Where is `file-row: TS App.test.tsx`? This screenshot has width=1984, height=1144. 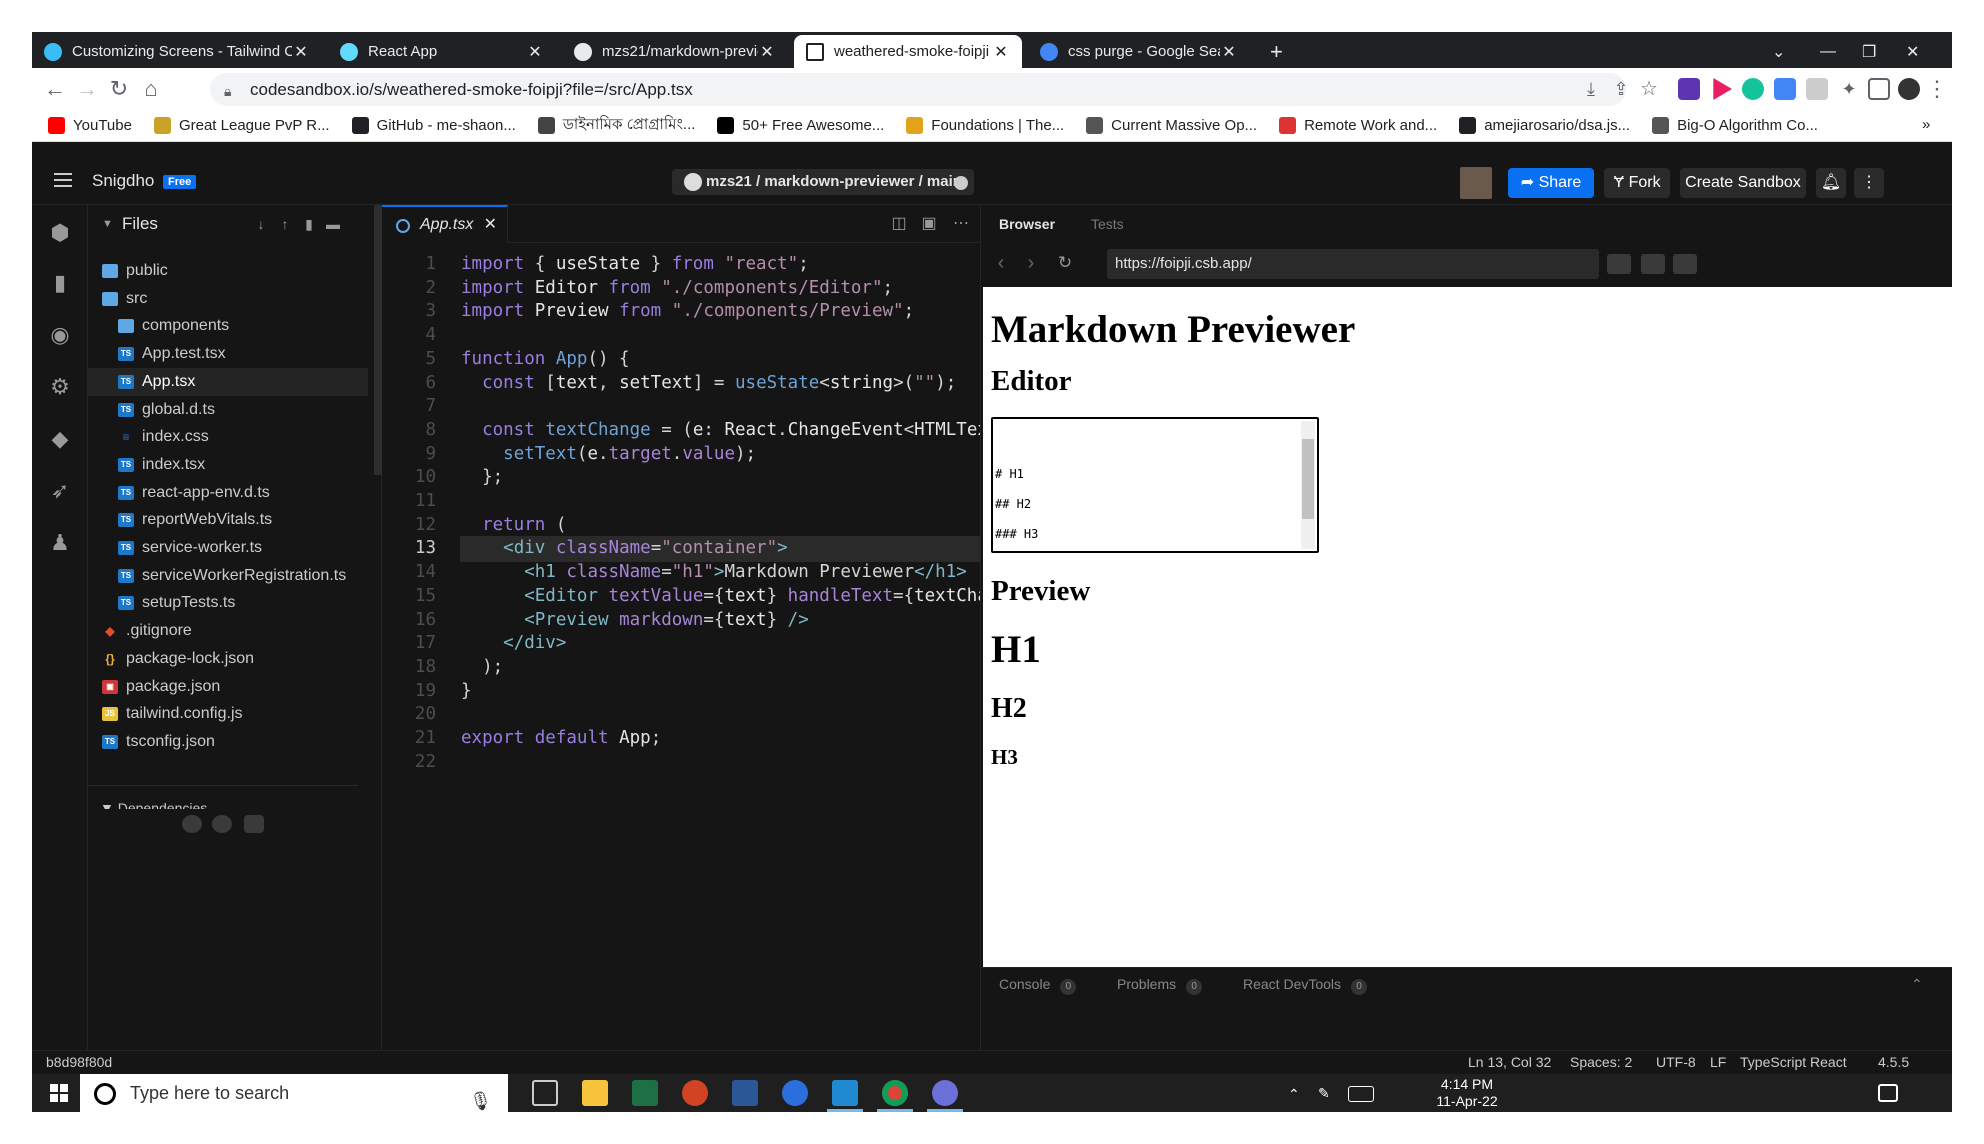
file-row: TS App.test.tsx is located at coordinates (228, 354).